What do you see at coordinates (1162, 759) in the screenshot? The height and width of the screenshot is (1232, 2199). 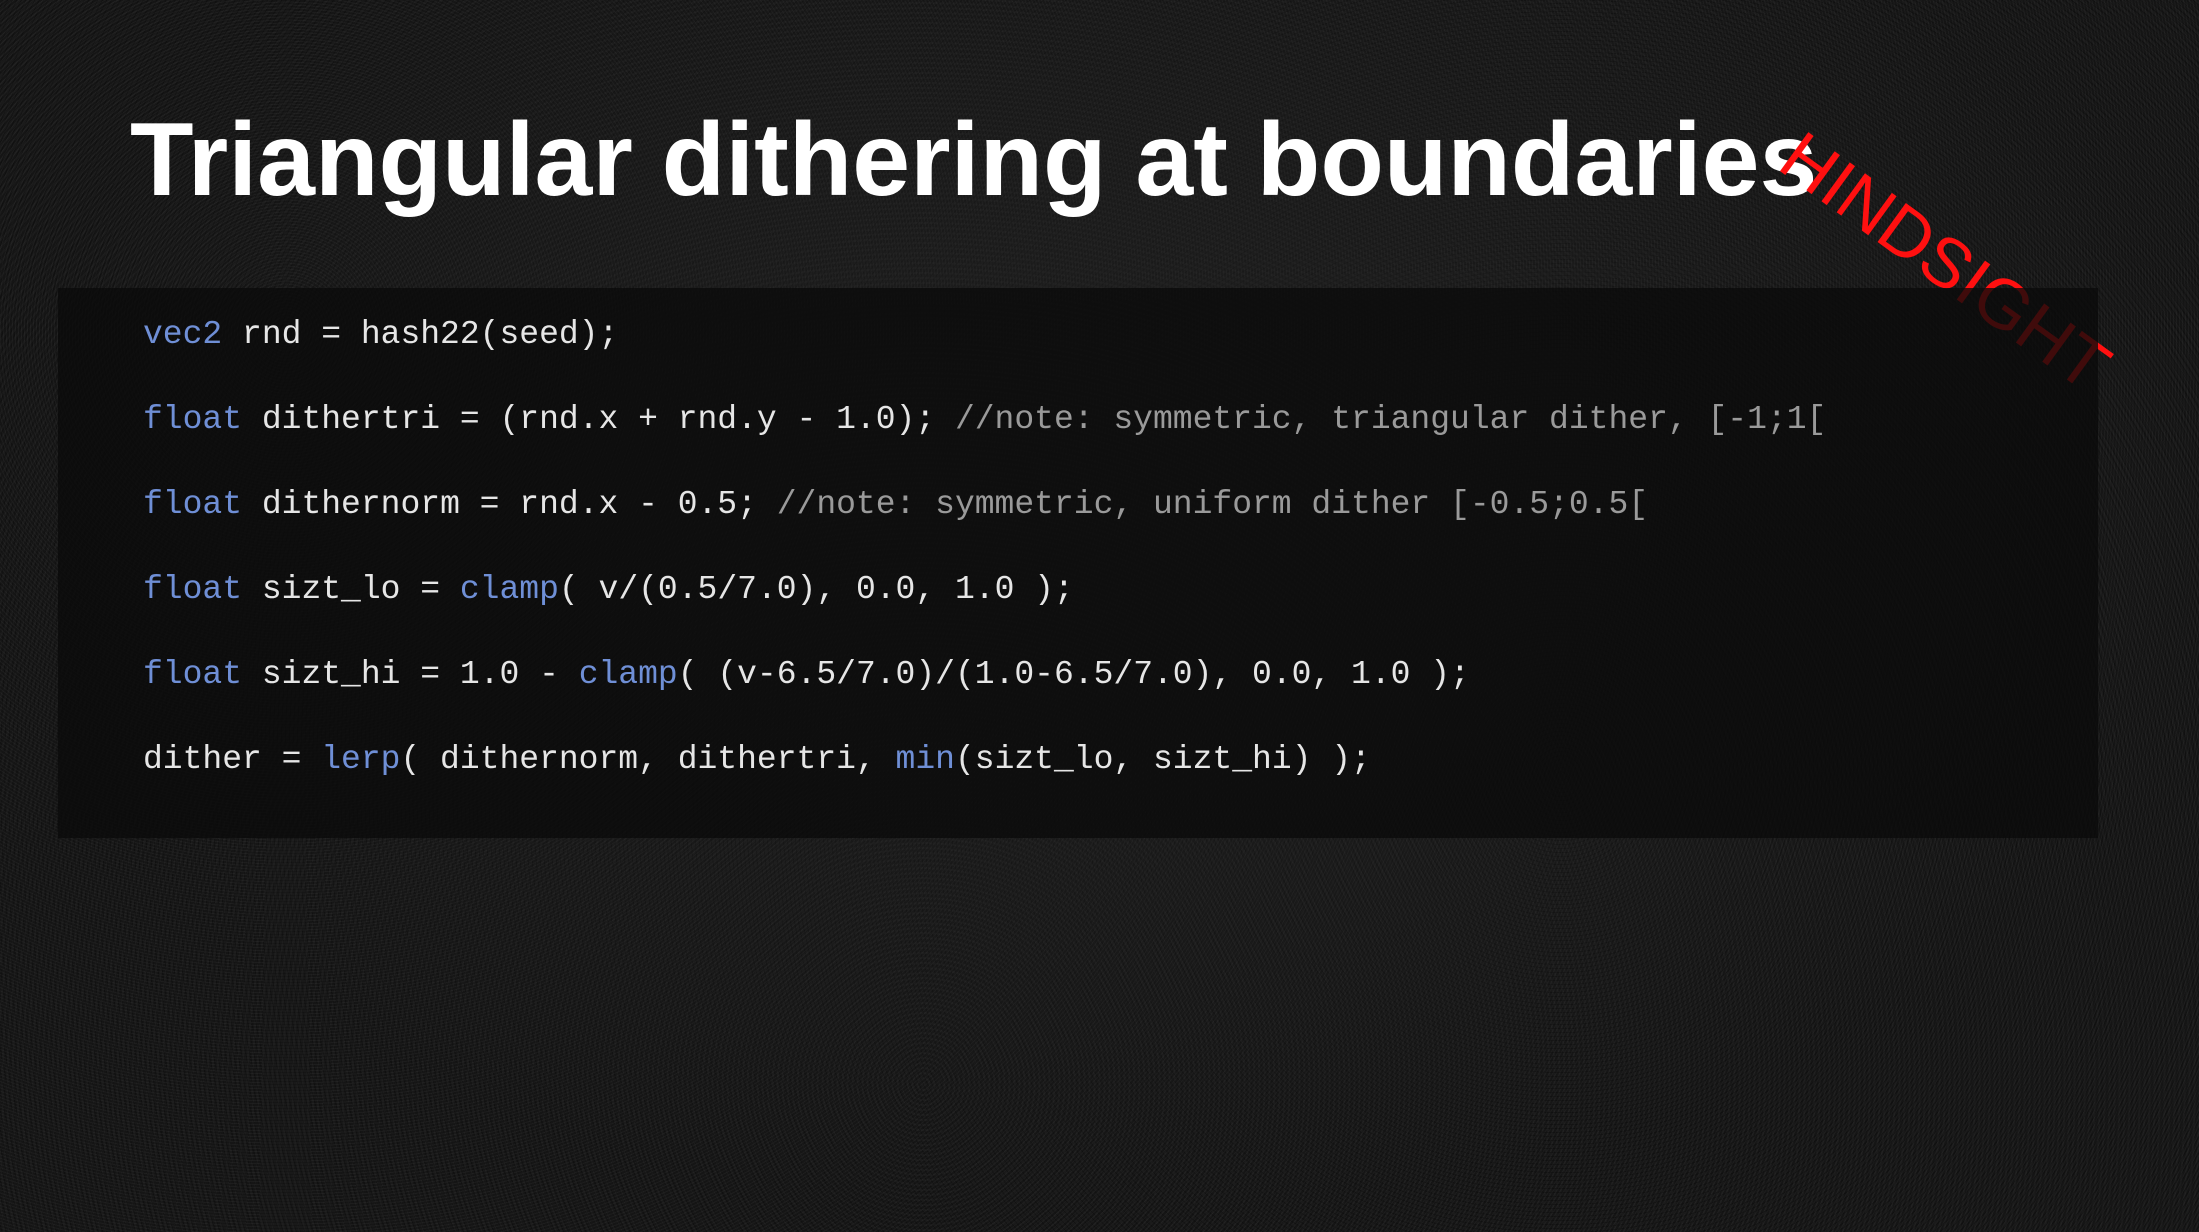 I see `code-text: (sizt_lo, sizt_hi) );` at bounding box center [1162, 759].